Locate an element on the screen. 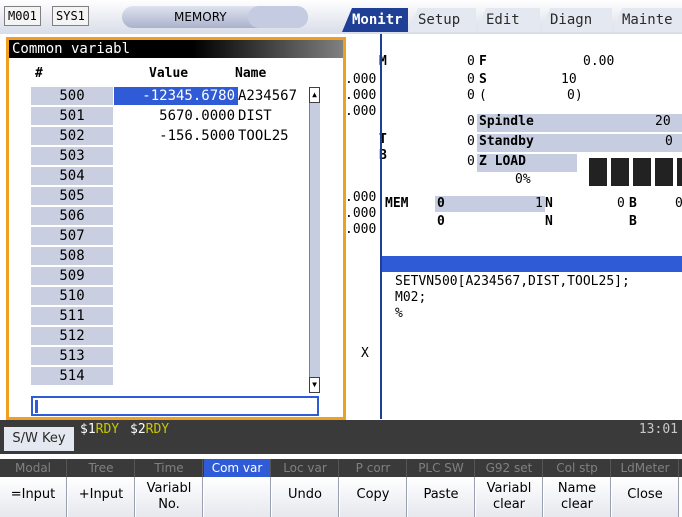 The image size is (682, 517). variable-number: 501 is located at coordinates (72, 116).